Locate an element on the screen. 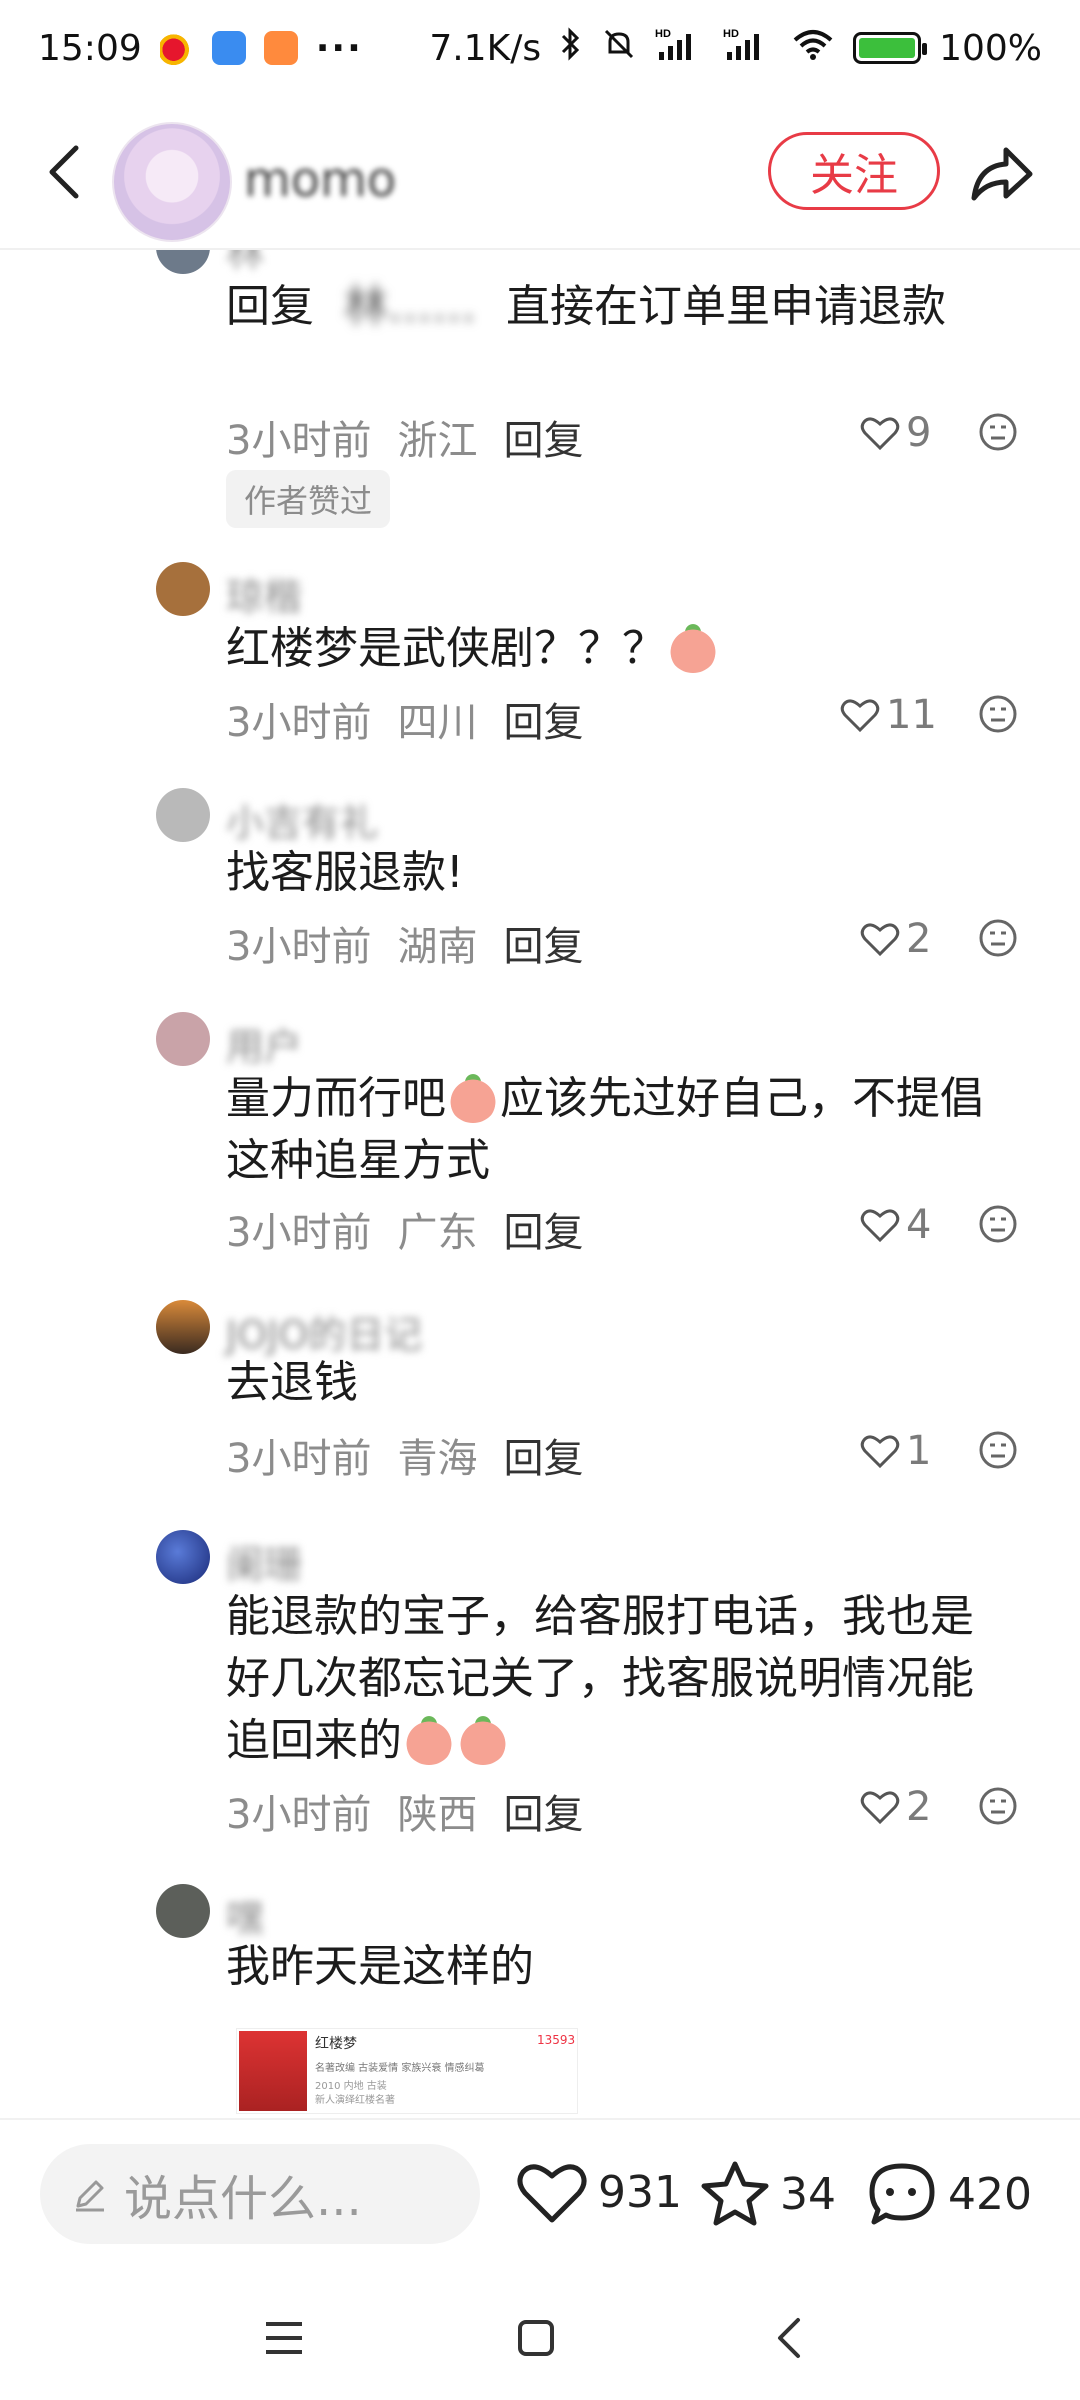 The width and height of the screenshot is (1080, 2400). comment-meta: 3小时前 青海 回复 is located at coordinates (404, 1455).